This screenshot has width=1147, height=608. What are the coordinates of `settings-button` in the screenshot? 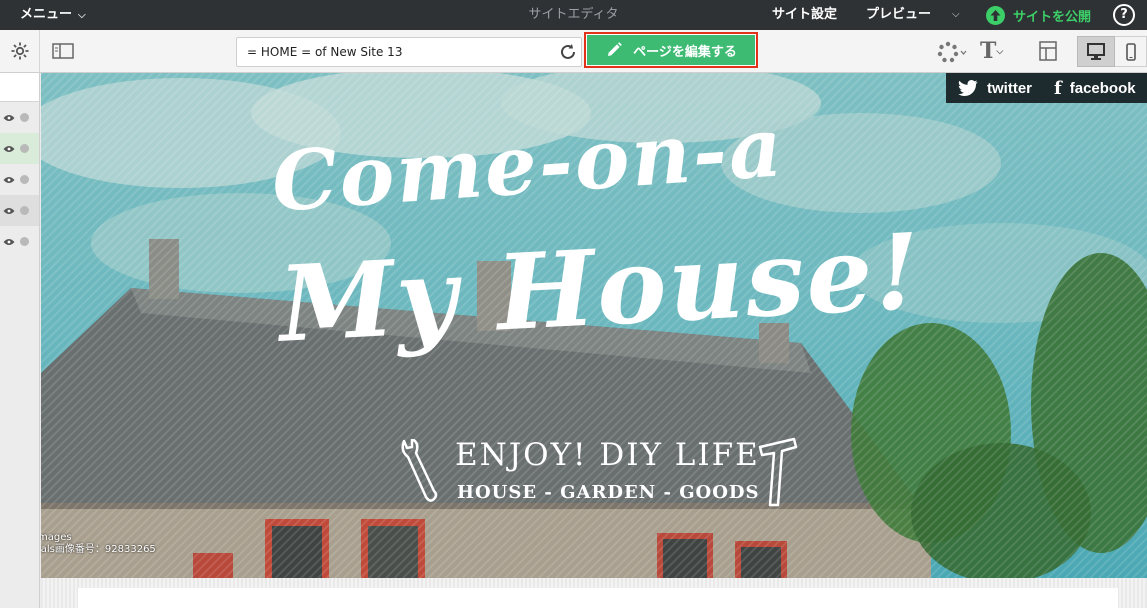 It's located at (20, 51).